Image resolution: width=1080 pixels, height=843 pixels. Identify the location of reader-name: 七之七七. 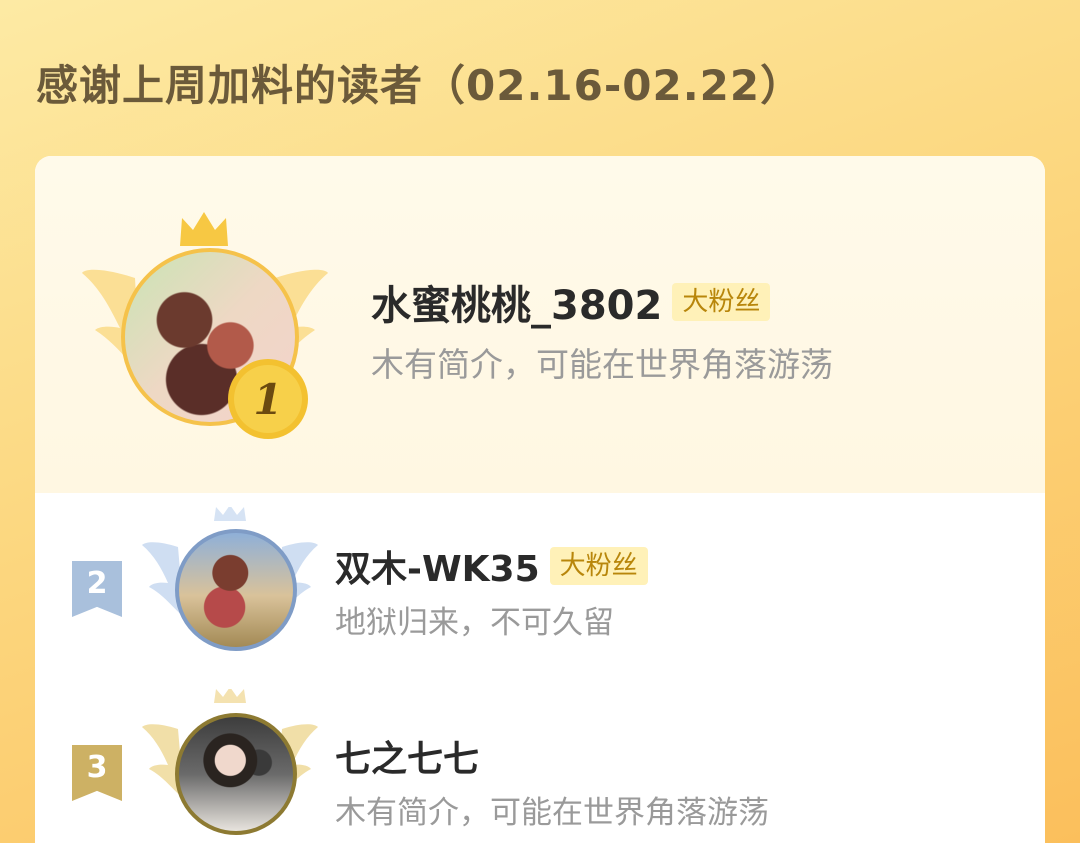
(407, 756).